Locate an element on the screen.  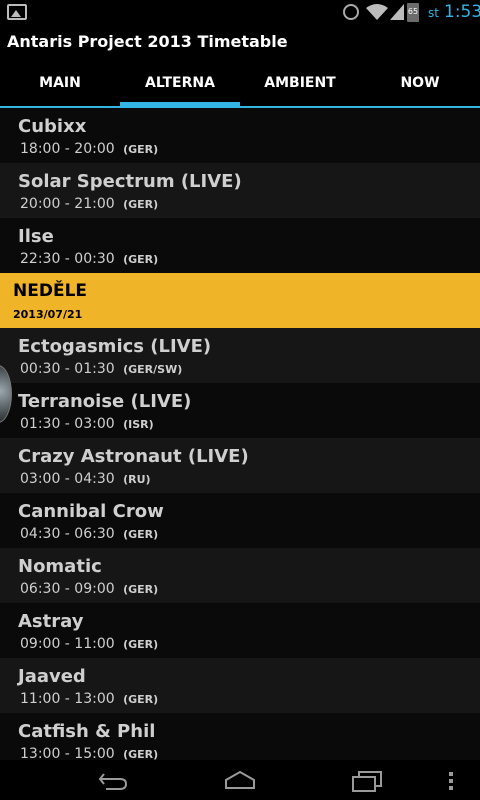
set-time: 04:30 - 06:30 (GER) is located at coordinates (89, 534).